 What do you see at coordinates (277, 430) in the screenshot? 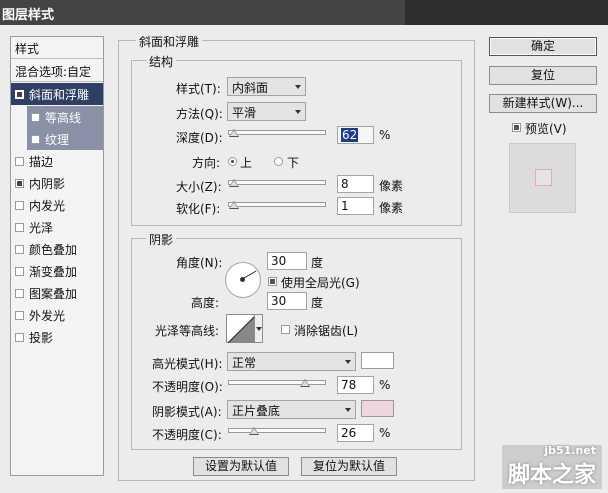
I see `shadow-opacity-slider` at bounding box center [277, 430].